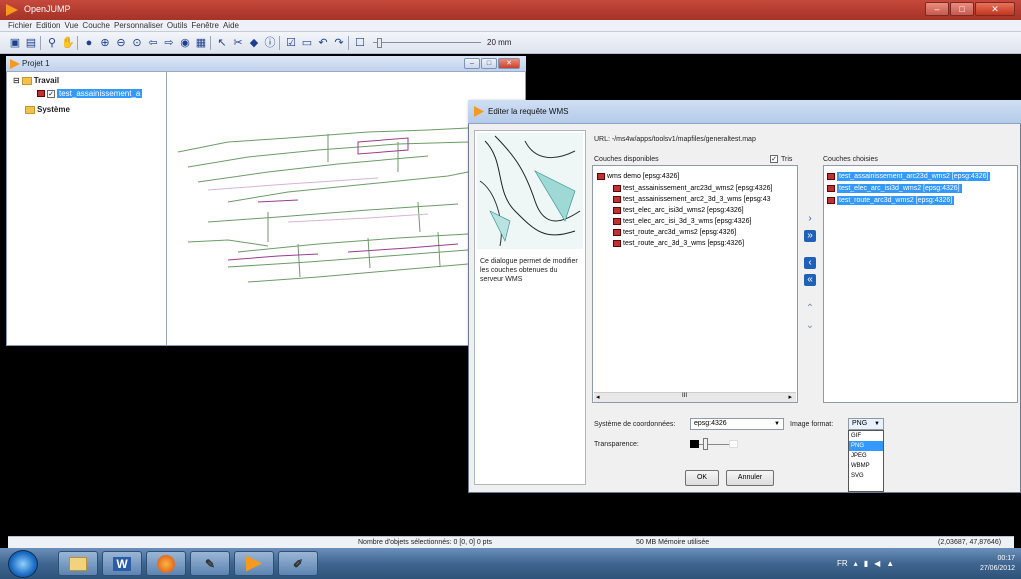 The image size is (1021, 579). What do you see at coordinates (323, 43) in the screenshot?
I see `undo-icon: ↶` at bounding box center [323, 43].